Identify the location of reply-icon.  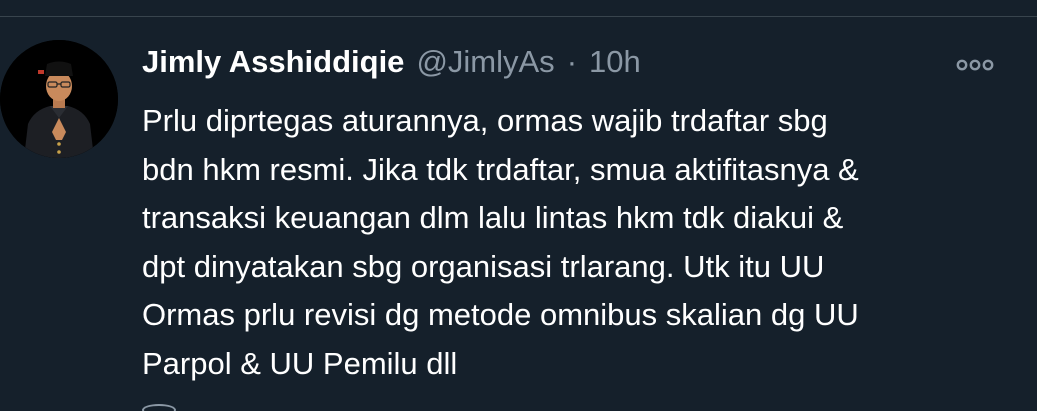
(159, 407).